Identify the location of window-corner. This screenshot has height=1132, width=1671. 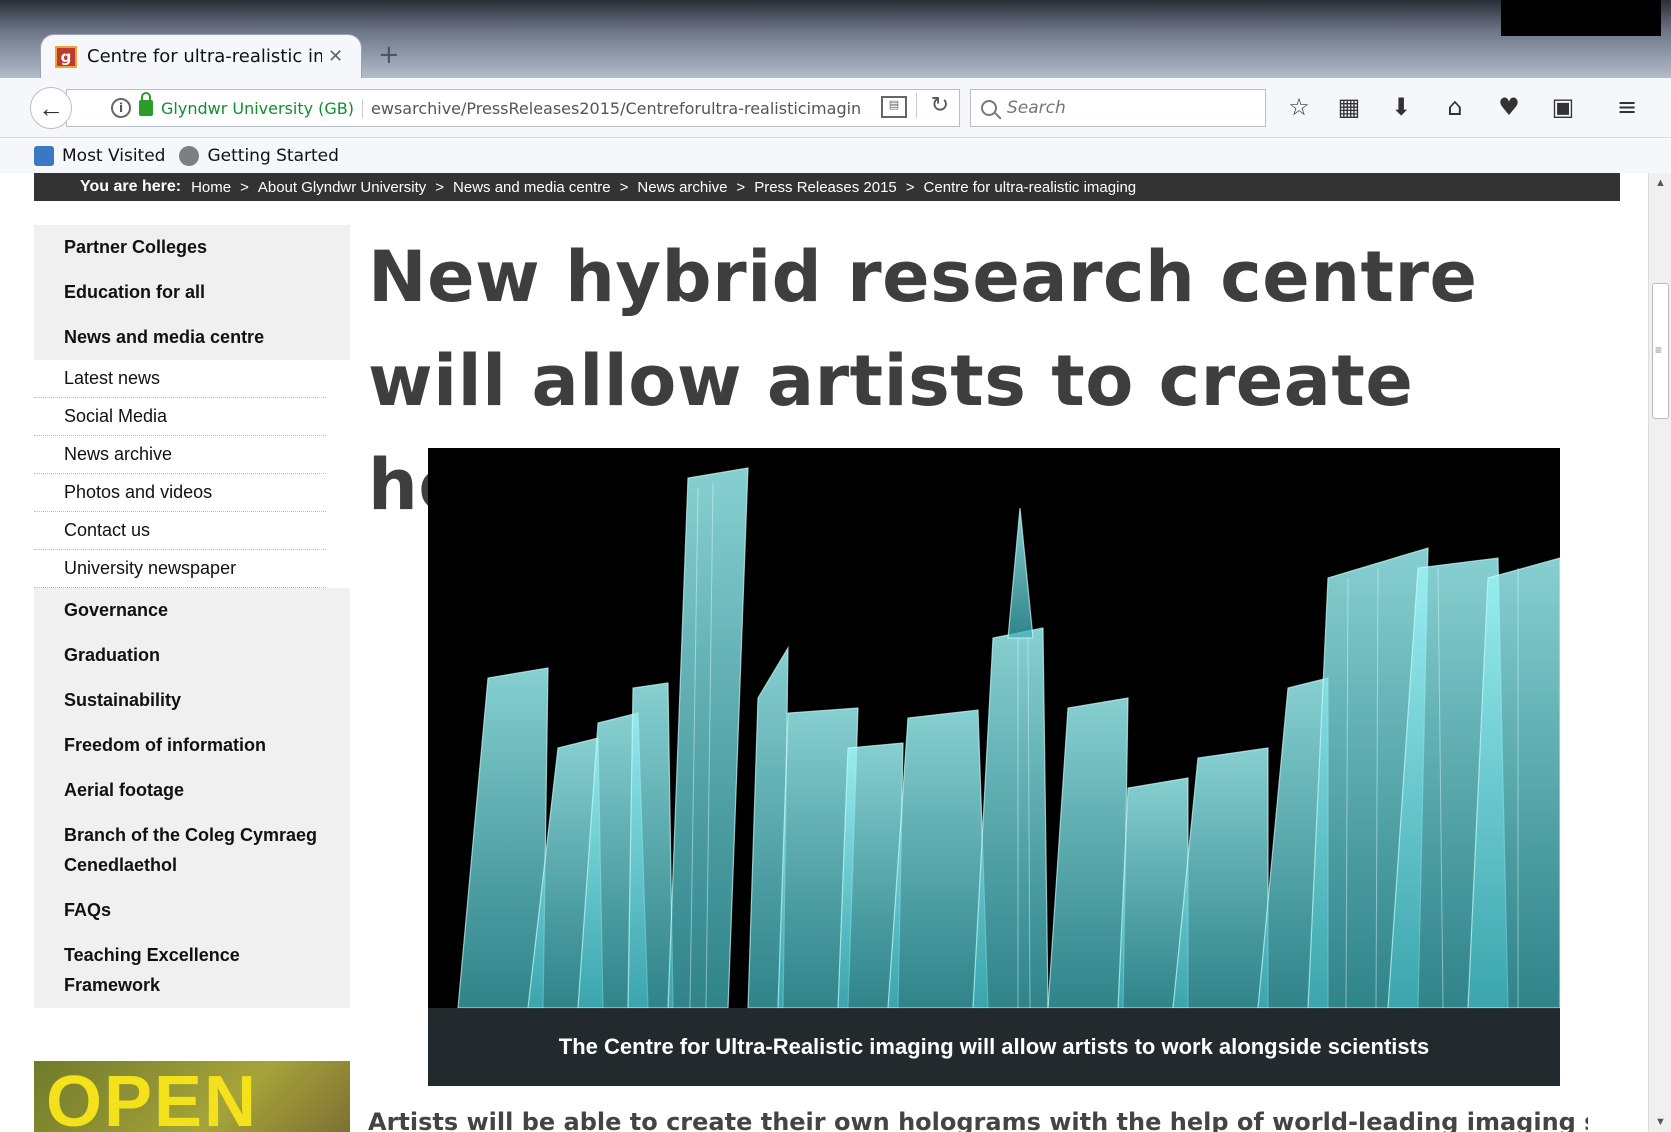
(1581, 18).